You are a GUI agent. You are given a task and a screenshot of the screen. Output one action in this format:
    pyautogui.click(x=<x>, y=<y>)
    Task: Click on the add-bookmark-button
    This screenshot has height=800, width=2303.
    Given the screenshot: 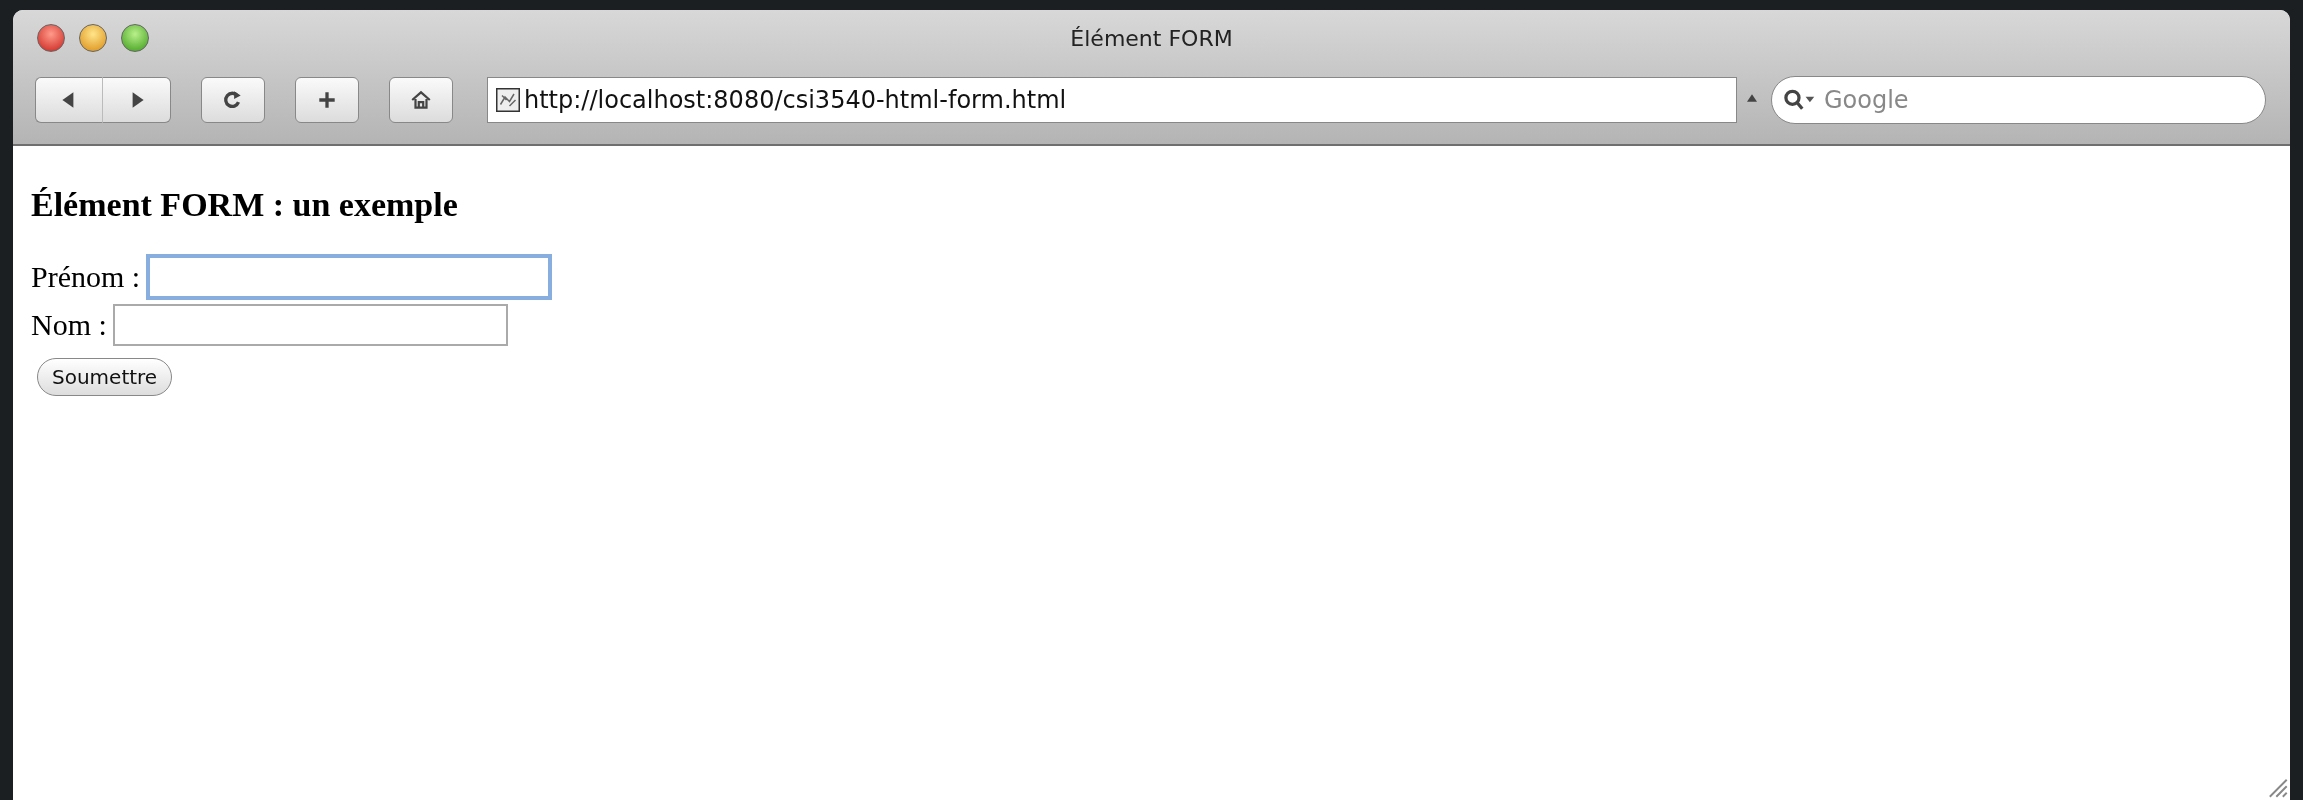 What is the action you would take?
    pyautogui.click(x=327, y=100)
    